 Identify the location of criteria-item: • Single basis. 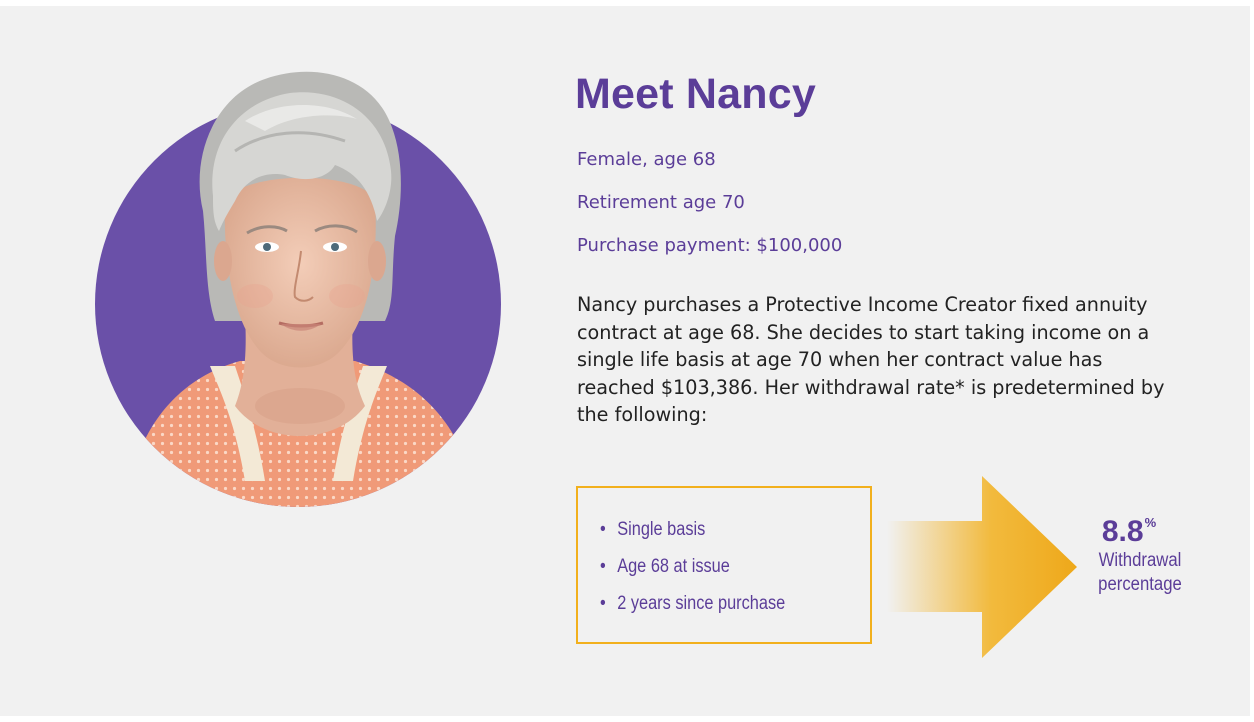
(692, 534).